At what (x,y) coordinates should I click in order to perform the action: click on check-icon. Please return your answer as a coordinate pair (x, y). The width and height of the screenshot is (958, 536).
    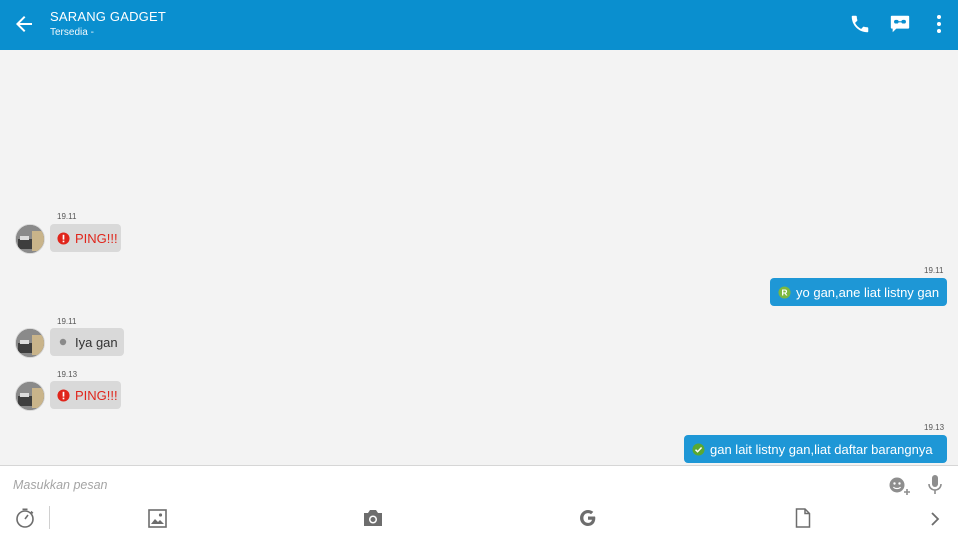
    Looking at the image, I should click on (698, 449).